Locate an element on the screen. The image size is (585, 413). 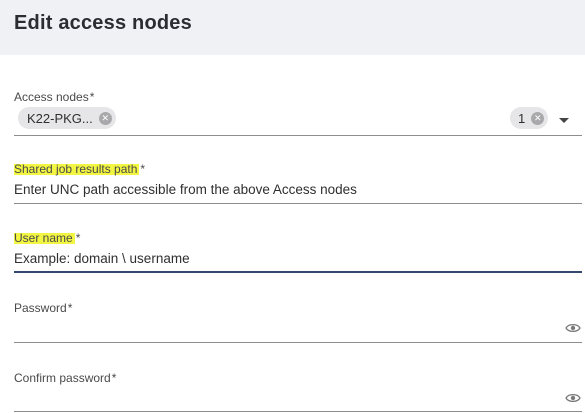
user-name-label-text: User name is located at coordinates (44, 238).